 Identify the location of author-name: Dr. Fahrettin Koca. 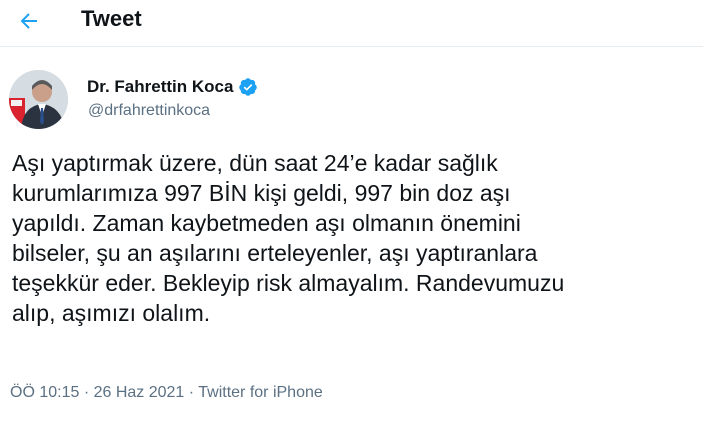
(160, 87).